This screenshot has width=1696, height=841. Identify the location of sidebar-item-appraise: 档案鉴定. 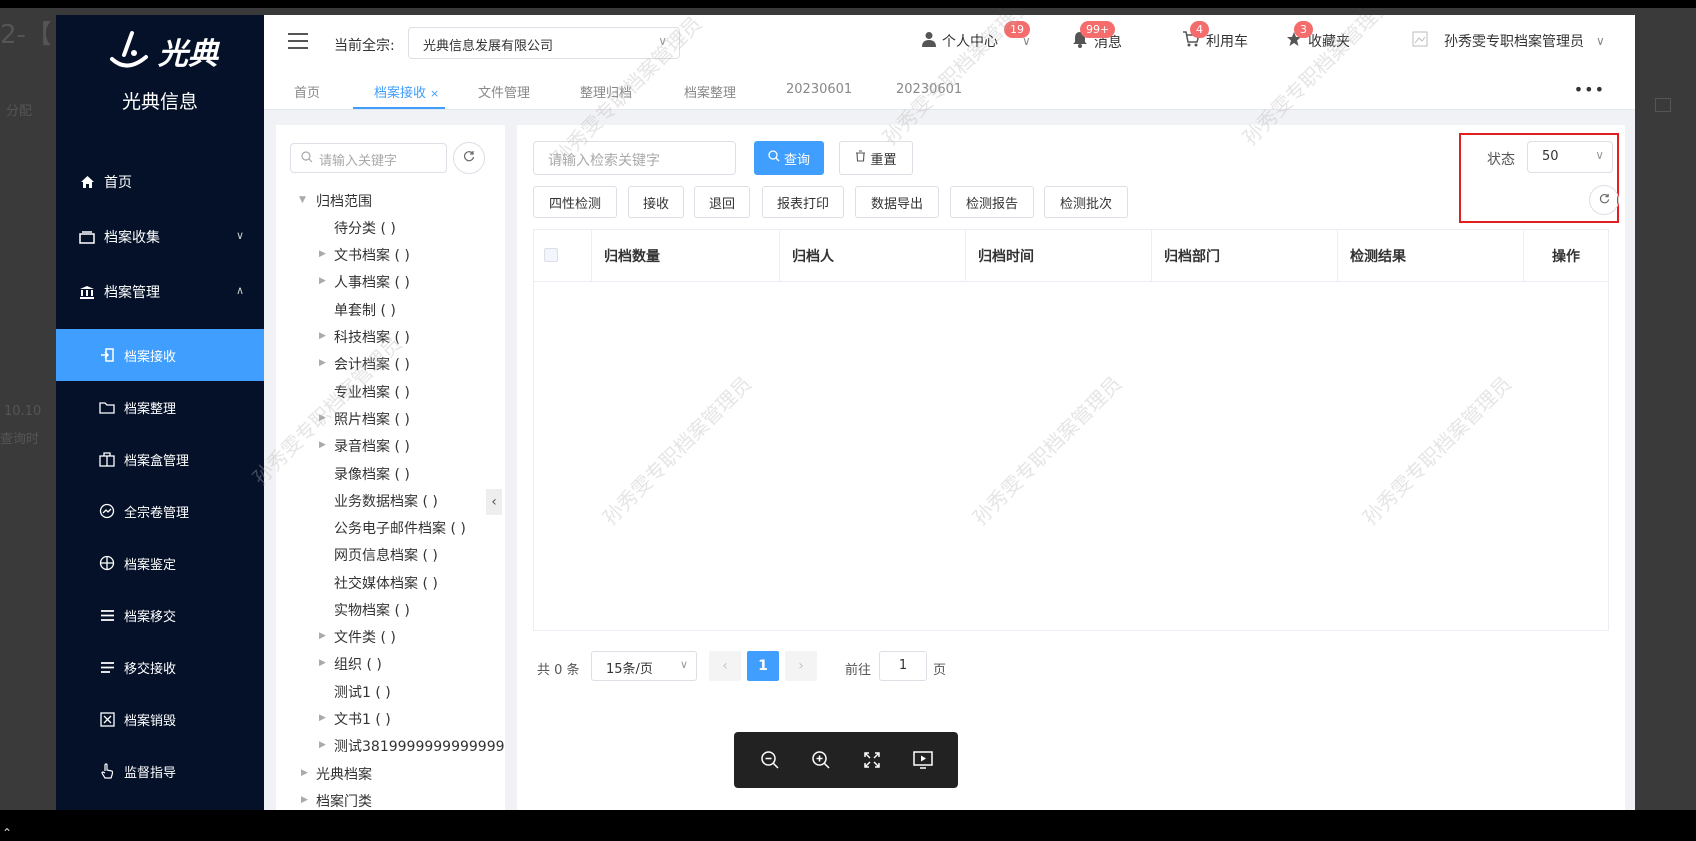
(160, 563).